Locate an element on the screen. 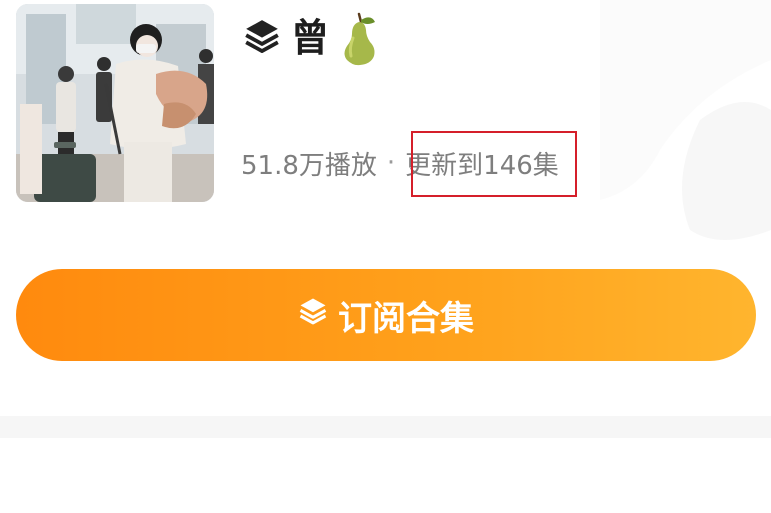 Image resolution: width=771 pixels, height=513 pixels. collection-title: 曾 is located at coordinates (310, 38).